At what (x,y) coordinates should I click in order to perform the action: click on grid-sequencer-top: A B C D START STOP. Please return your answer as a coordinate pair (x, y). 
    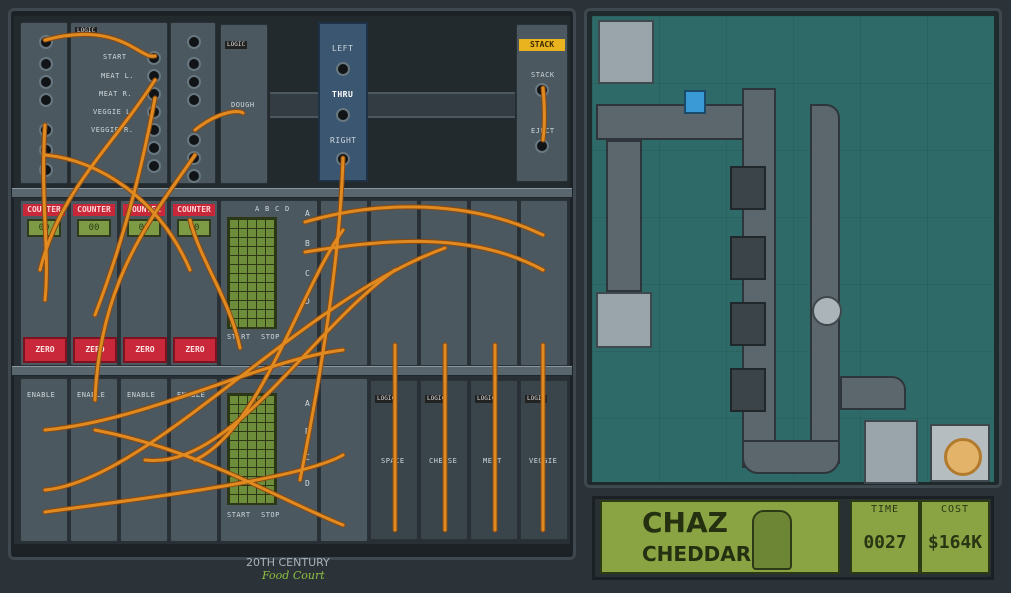
    Looking at the image, I should click on (269, 283).